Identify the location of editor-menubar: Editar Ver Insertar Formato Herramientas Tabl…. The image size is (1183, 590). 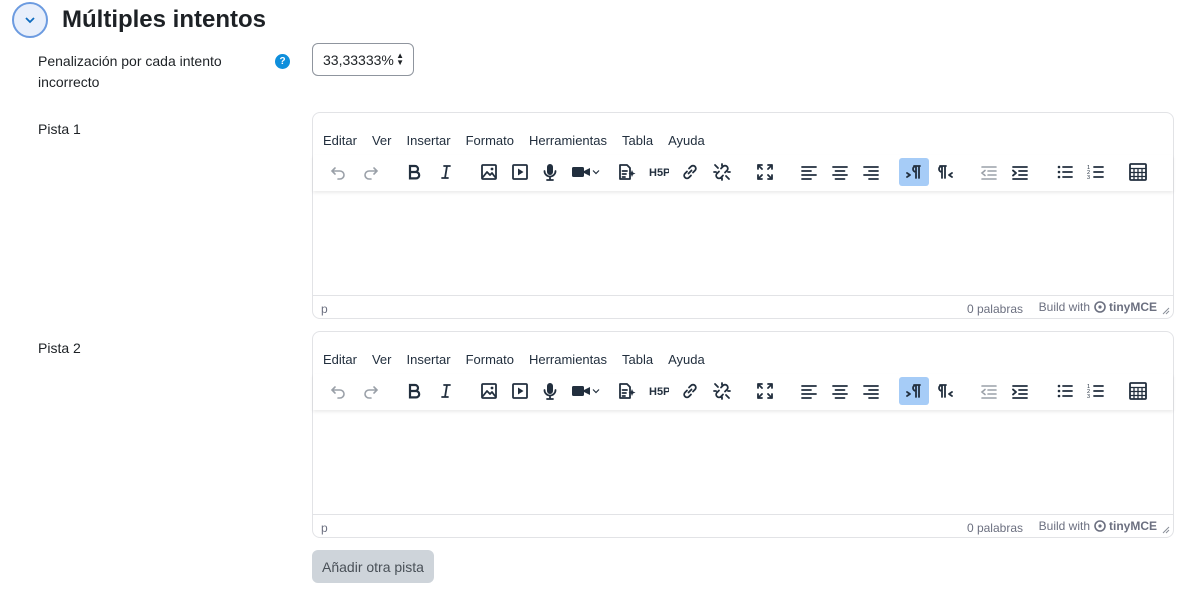
(743, 353).